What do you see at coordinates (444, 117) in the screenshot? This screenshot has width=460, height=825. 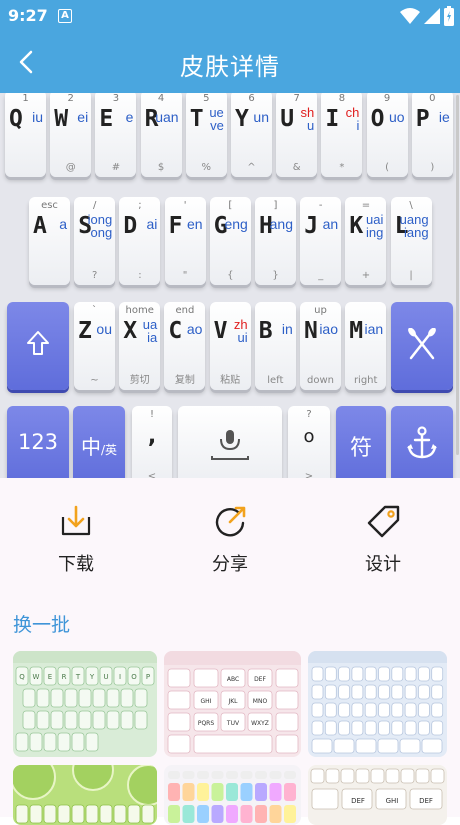 I see `key-pinyin: ie` at bounding box center [444, 117].